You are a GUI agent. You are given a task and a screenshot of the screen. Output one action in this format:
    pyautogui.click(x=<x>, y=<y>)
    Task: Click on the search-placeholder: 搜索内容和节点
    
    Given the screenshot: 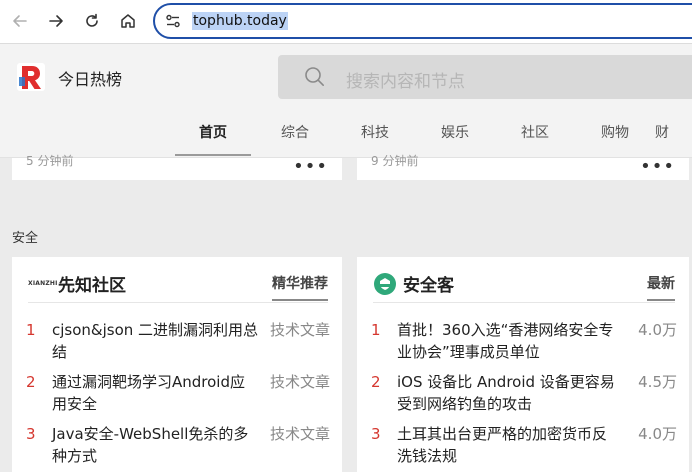 What is the action you would take?
    pyautogui.click(x=405, y=82)
    